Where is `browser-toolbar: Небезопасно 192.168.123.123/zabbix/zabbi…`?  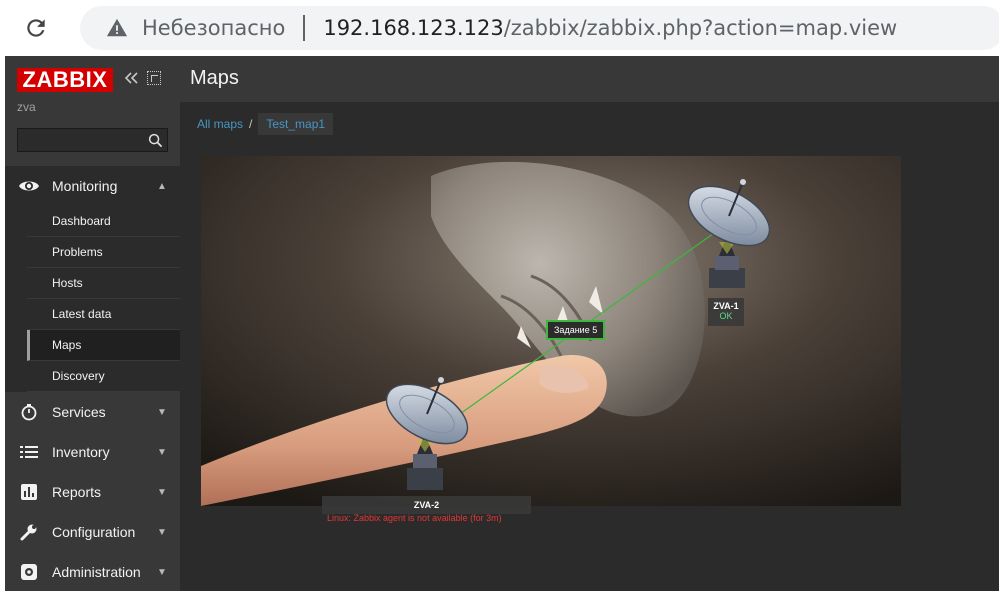 browser-toolbar: Небезопасно 192.168.123.123/zabbix/zabbi… is located at coordinates (499, 28).